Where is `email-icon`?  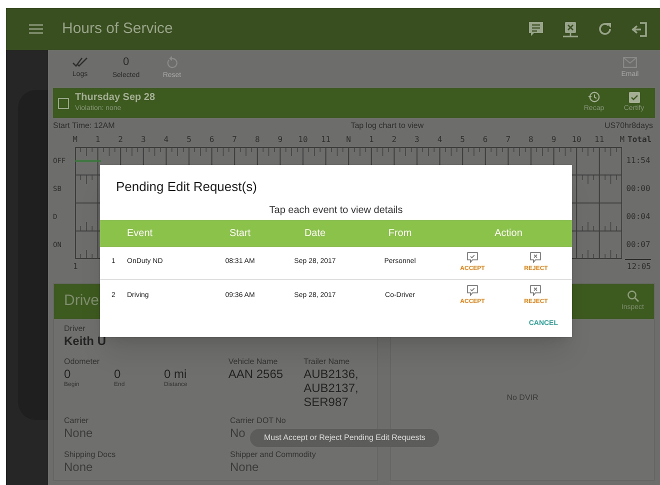
email-icon is located at coordinates (630, 62).